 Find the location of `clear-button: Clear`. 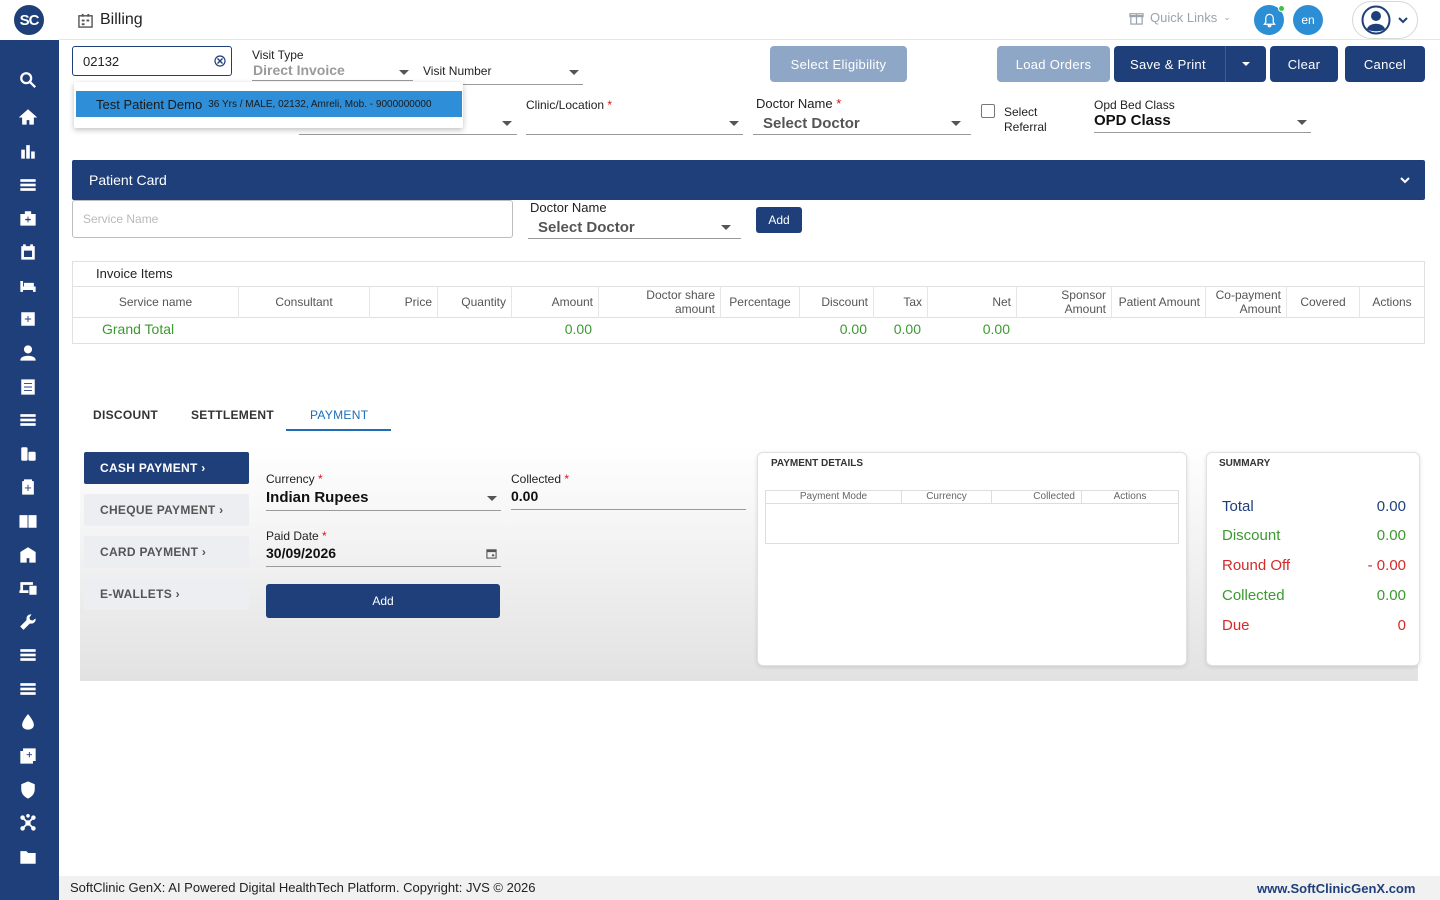

clear-button: Clear is located at coordinates (1304, 64).